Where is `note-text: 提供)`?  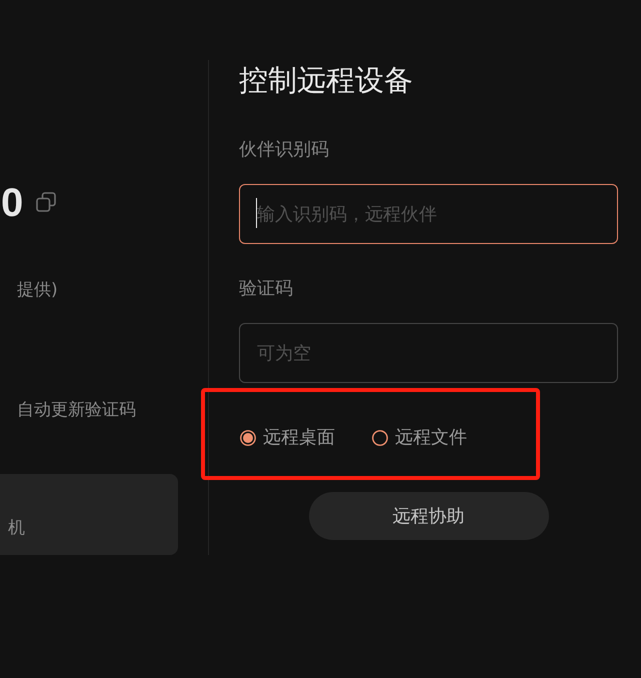
note-text: 提供) is located at coordinates (37, 290).